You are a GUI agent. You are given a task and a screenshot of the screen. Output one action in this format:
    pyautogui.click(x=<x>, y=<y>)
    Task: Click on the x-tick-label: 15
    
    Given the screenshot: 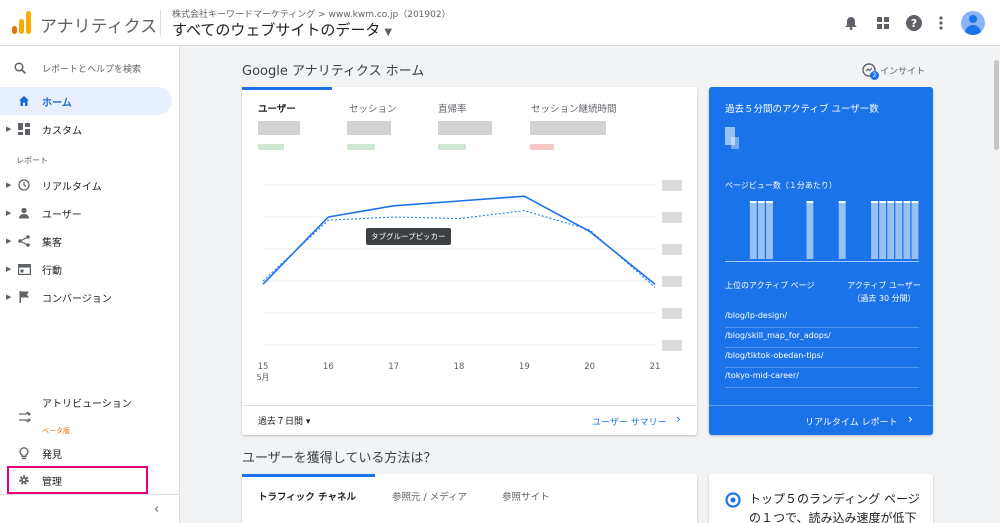 What is the action you would take?
    pyautogui.click(x=263, y=367)
    